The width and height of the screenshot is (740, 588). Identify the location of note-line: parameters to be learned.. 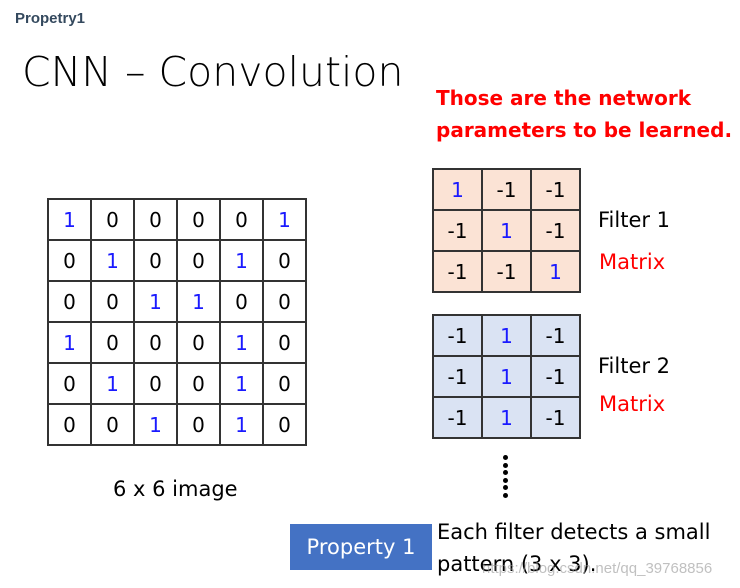
(584, 130).